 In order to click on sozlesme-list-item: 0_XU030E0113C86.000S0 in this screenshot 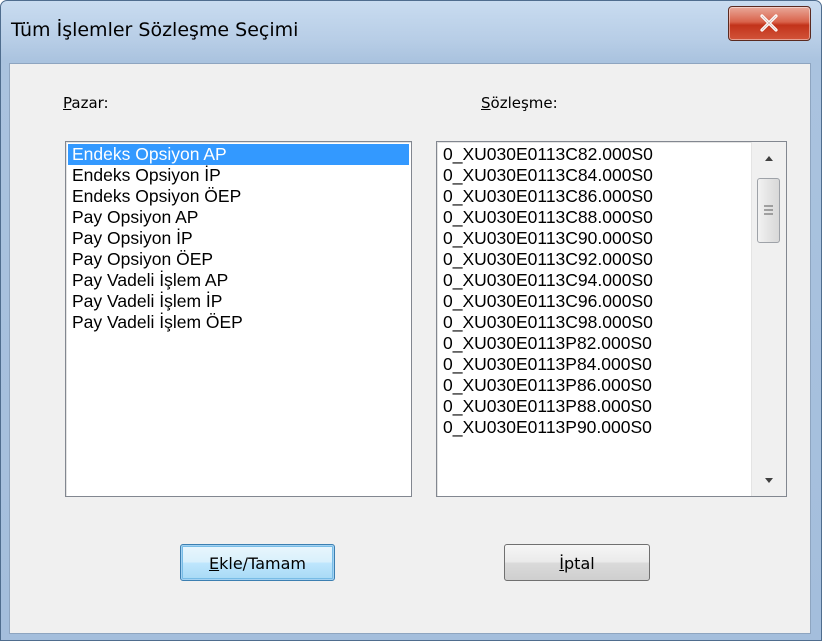, I will do `click(594, 196)`.